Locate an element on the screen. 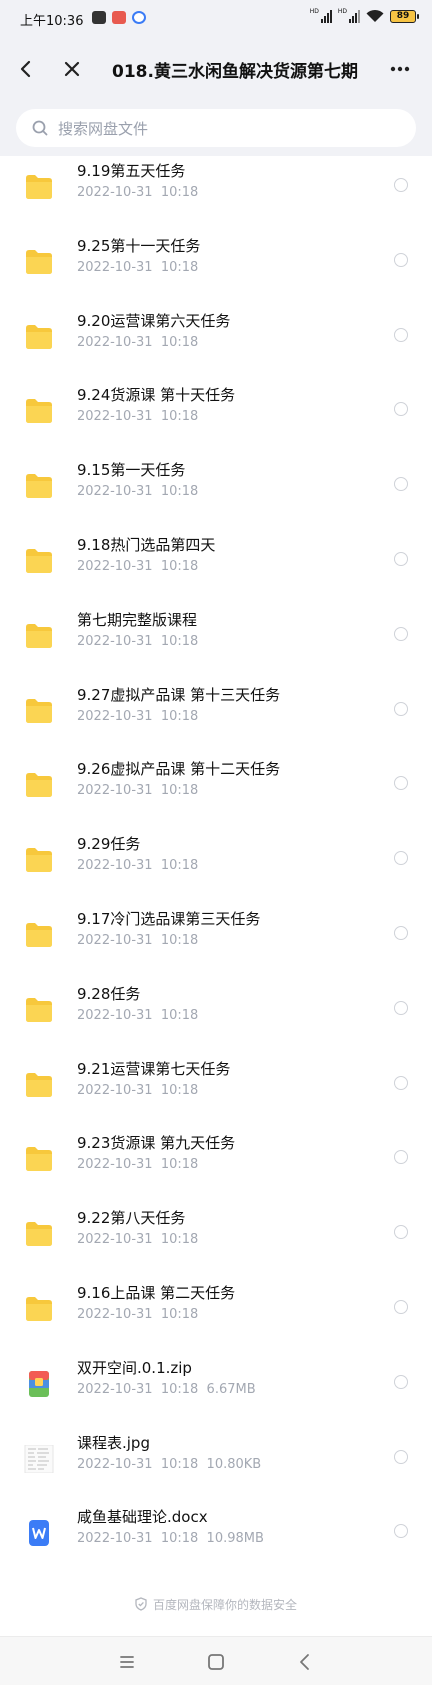 This screenshot has height=1685, width=432. home-button is located at coordinates (216, 1662).